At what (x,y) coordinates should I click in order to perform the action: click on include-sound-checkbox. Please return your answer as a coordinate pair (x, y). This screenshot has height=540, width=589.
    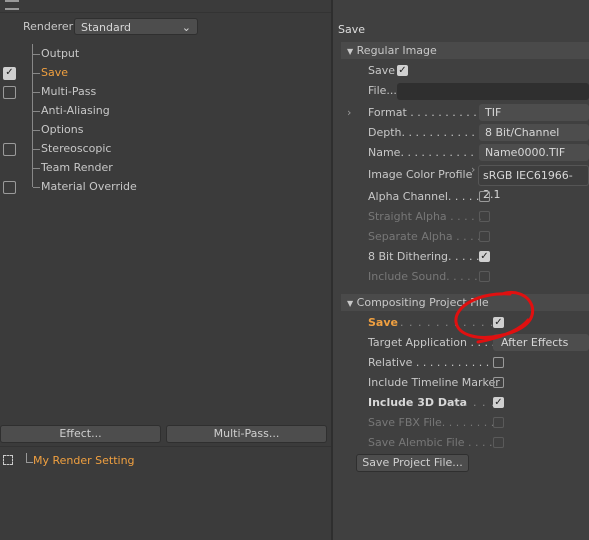
    Looking at the image, I should click on (484, 276).